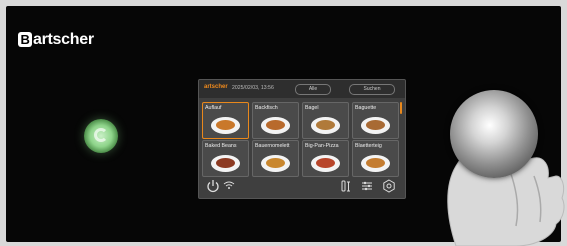 The width and height of the screenshot is (567, 246). I want to click on program-label: Big-Pan-Pizza, so click(322, 146).